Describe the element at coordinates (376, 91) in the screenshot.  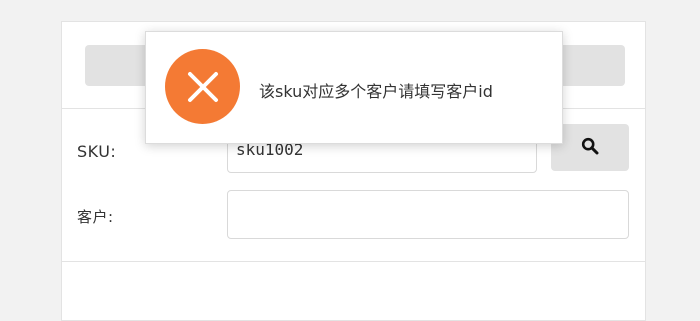
I see `toast-message: 该sku对应多个客户请填写客户id` at that location.